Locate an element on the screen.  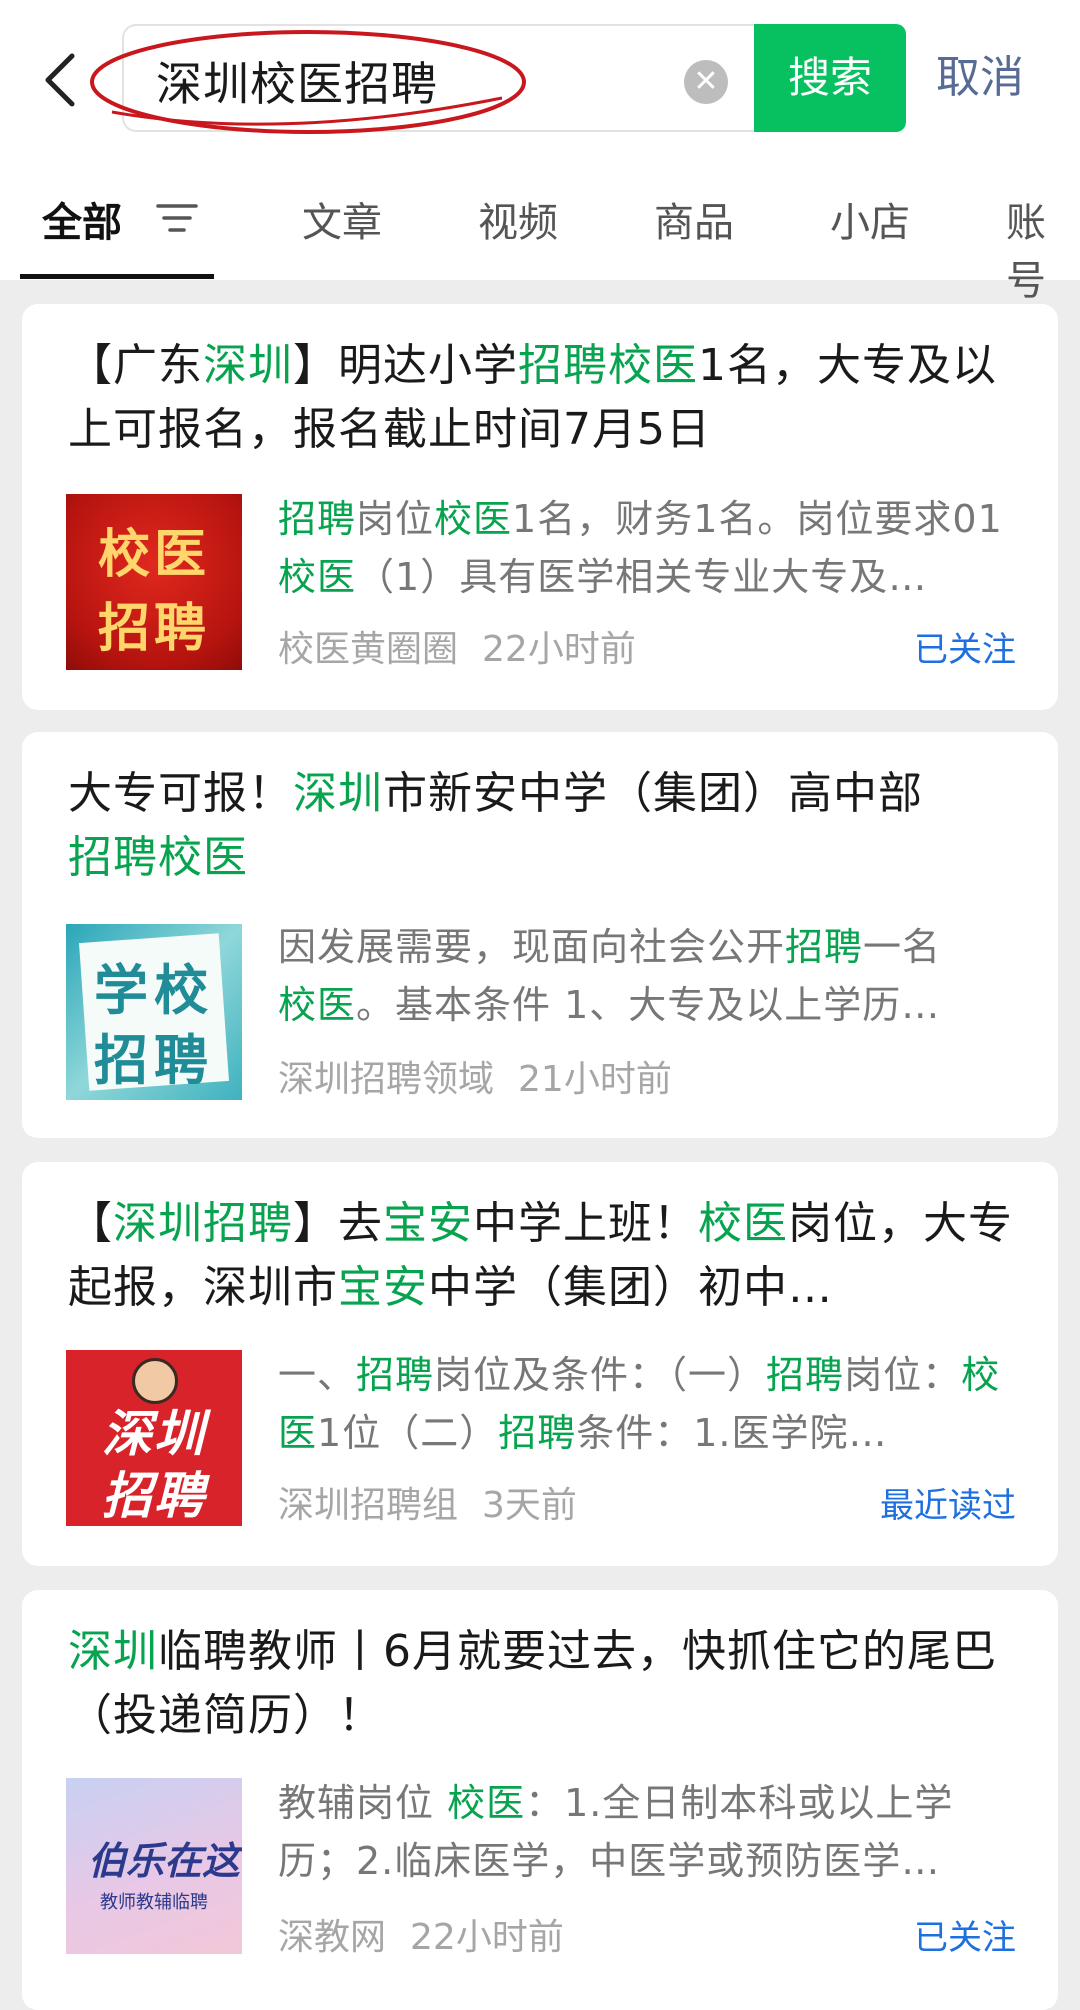
search-query-text: 深圳校医招聘 is located at coordinates (297, 81).